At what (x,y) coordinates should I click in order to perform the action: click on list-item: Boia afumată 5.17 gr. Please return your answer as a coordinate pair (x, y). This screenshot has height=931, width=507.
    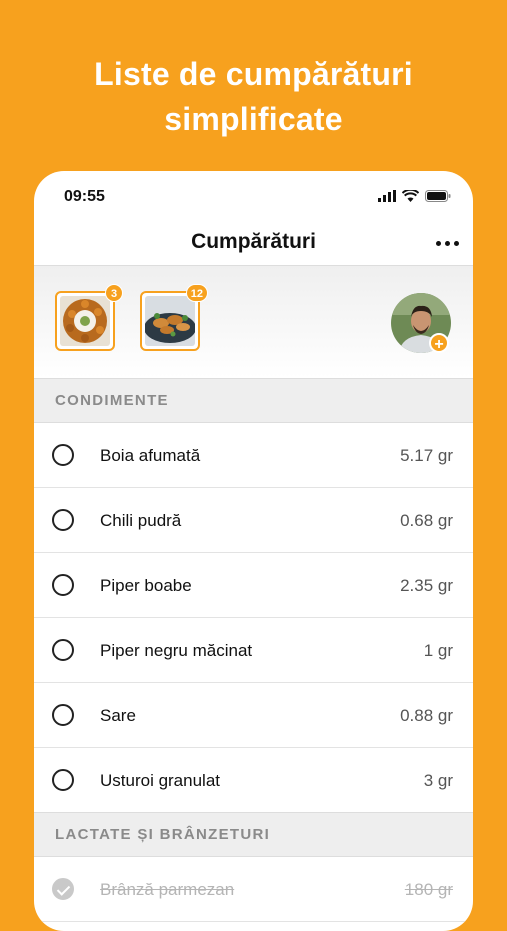
    Looking at the image, I should click on (253, 455).